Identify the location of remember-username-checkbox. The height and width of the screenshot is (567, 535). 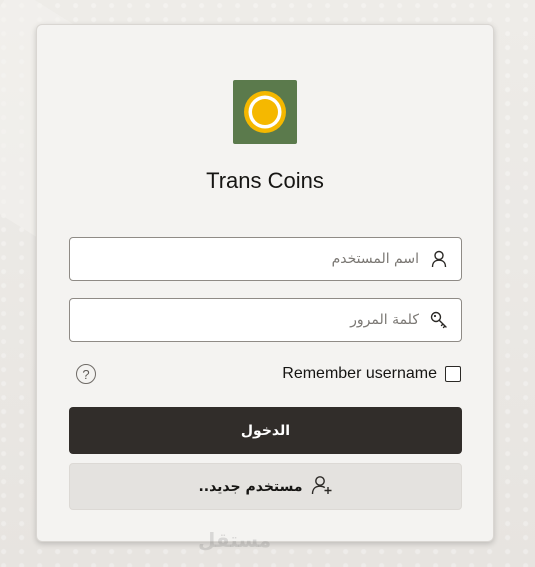
(453, 374).